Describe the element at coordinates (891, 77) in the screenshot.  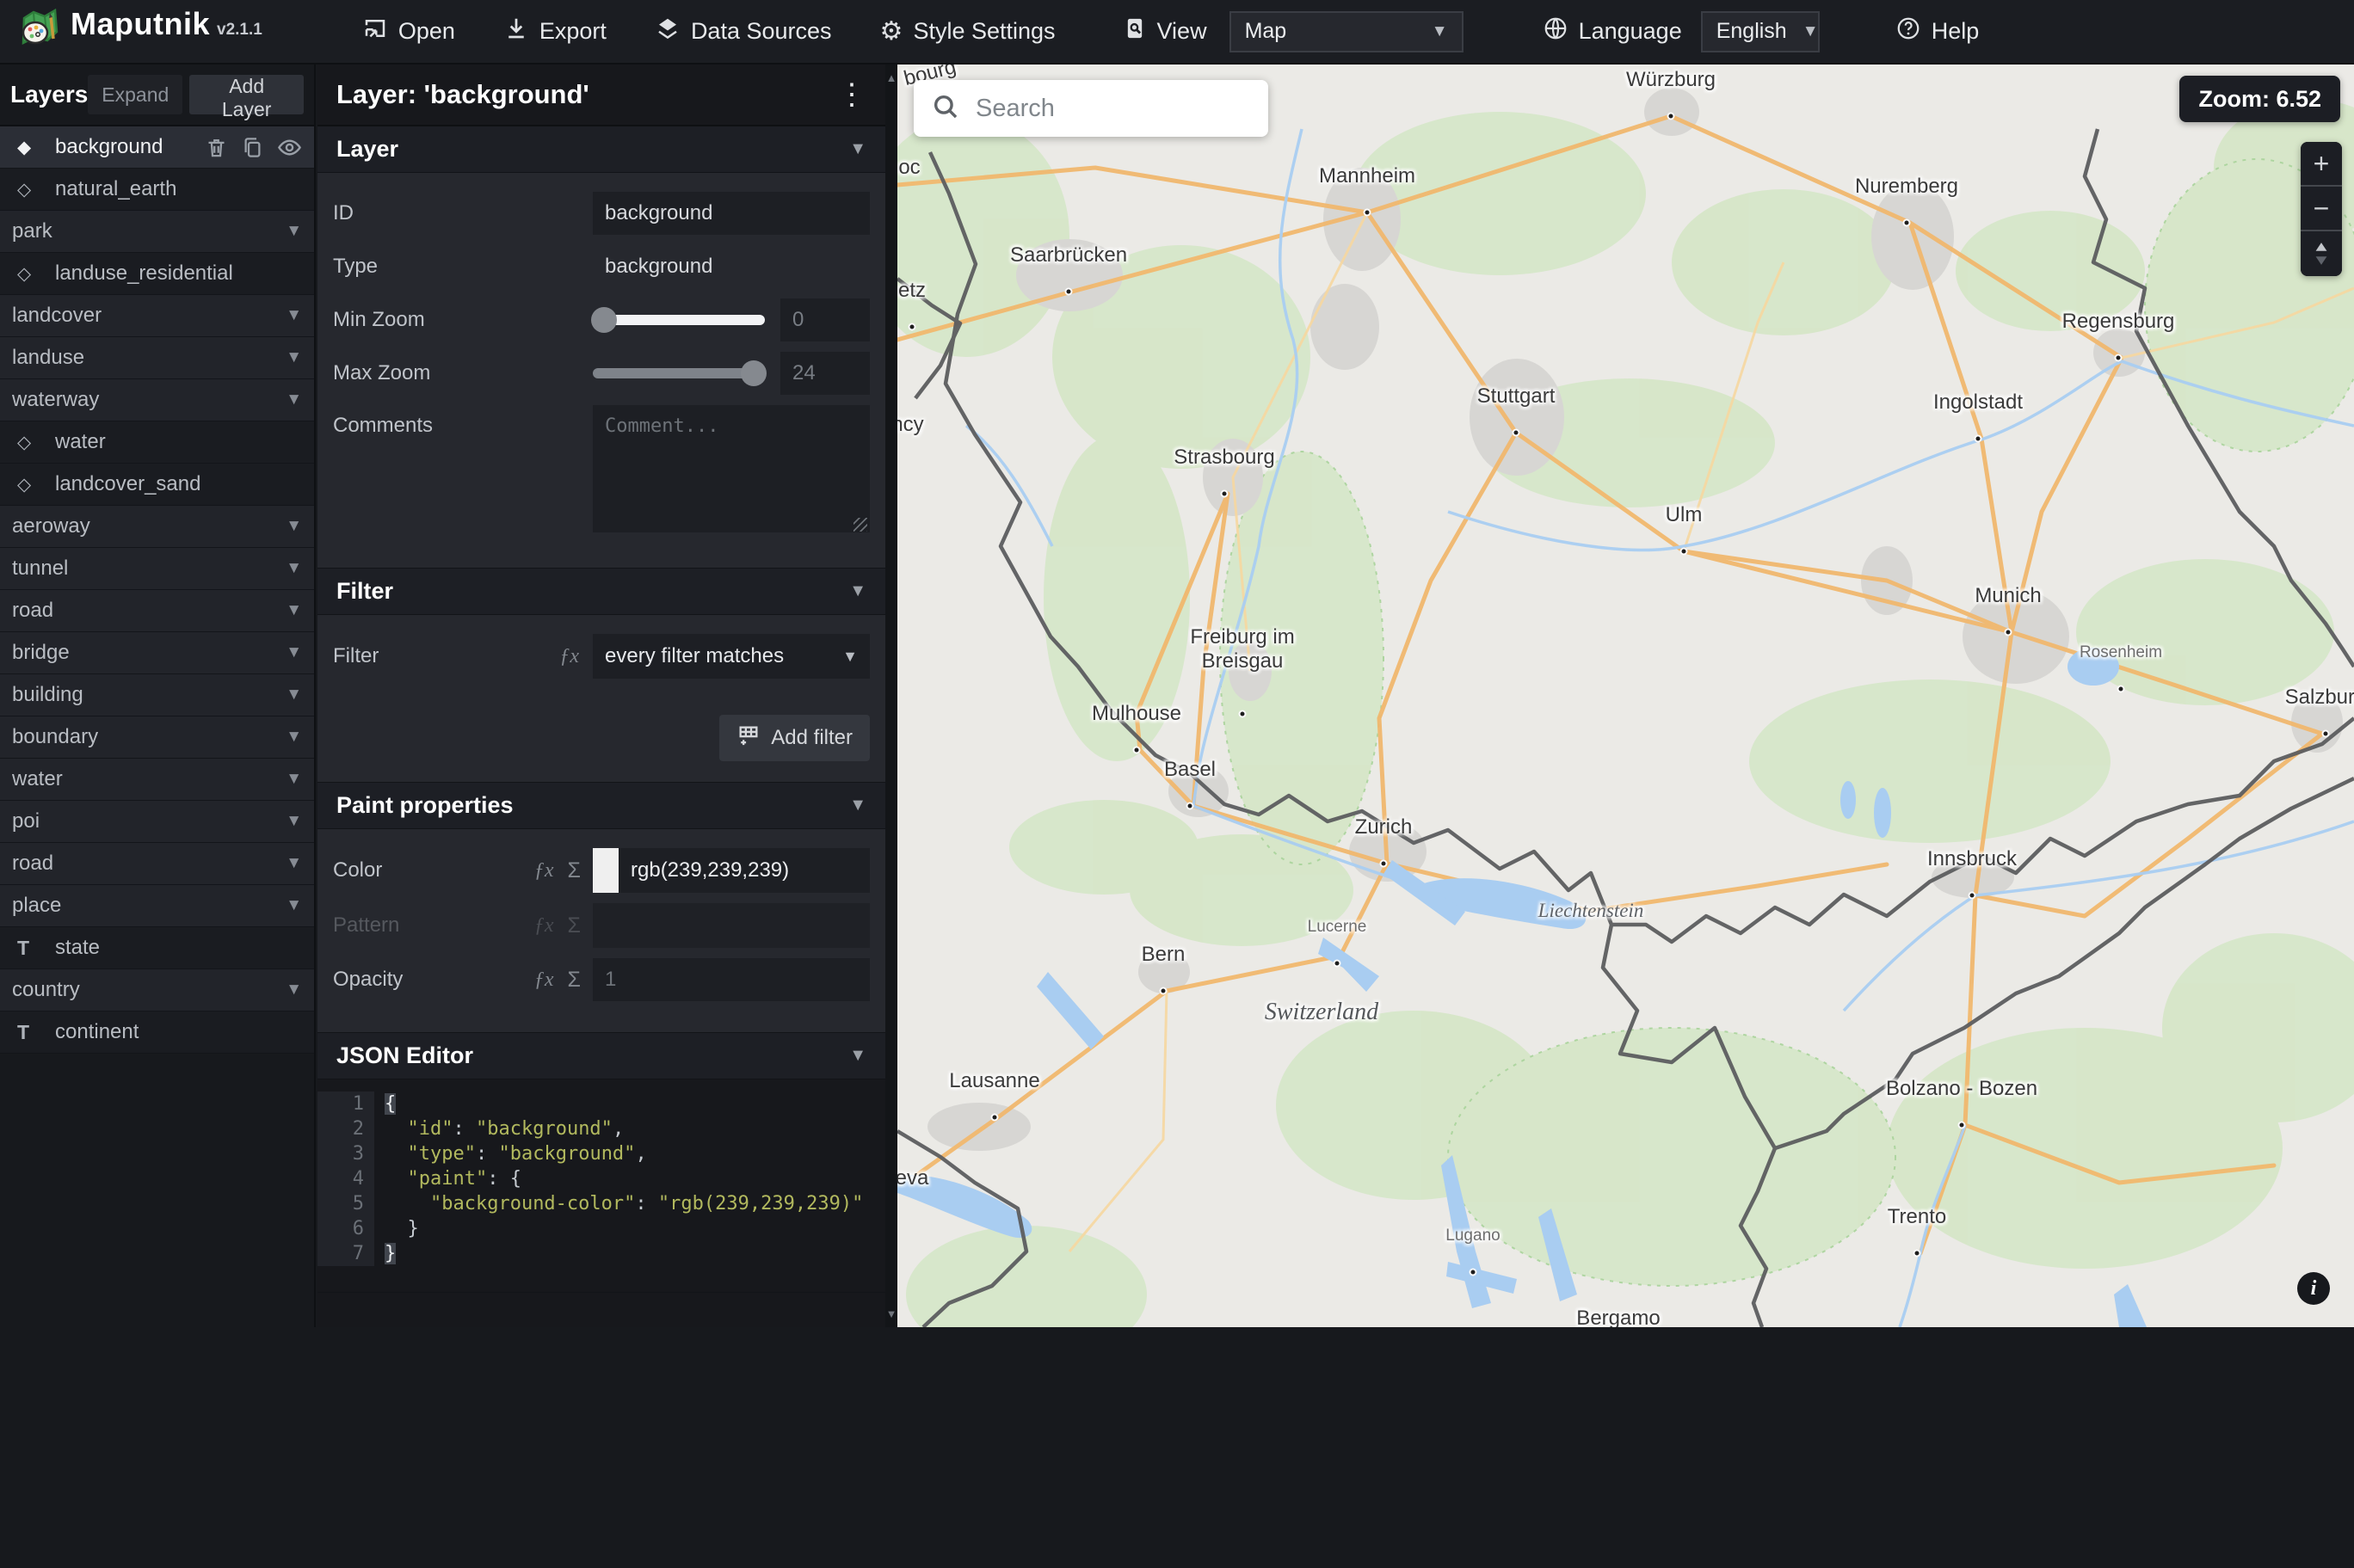
I see `scroll-up-icon: ▲` at that location.